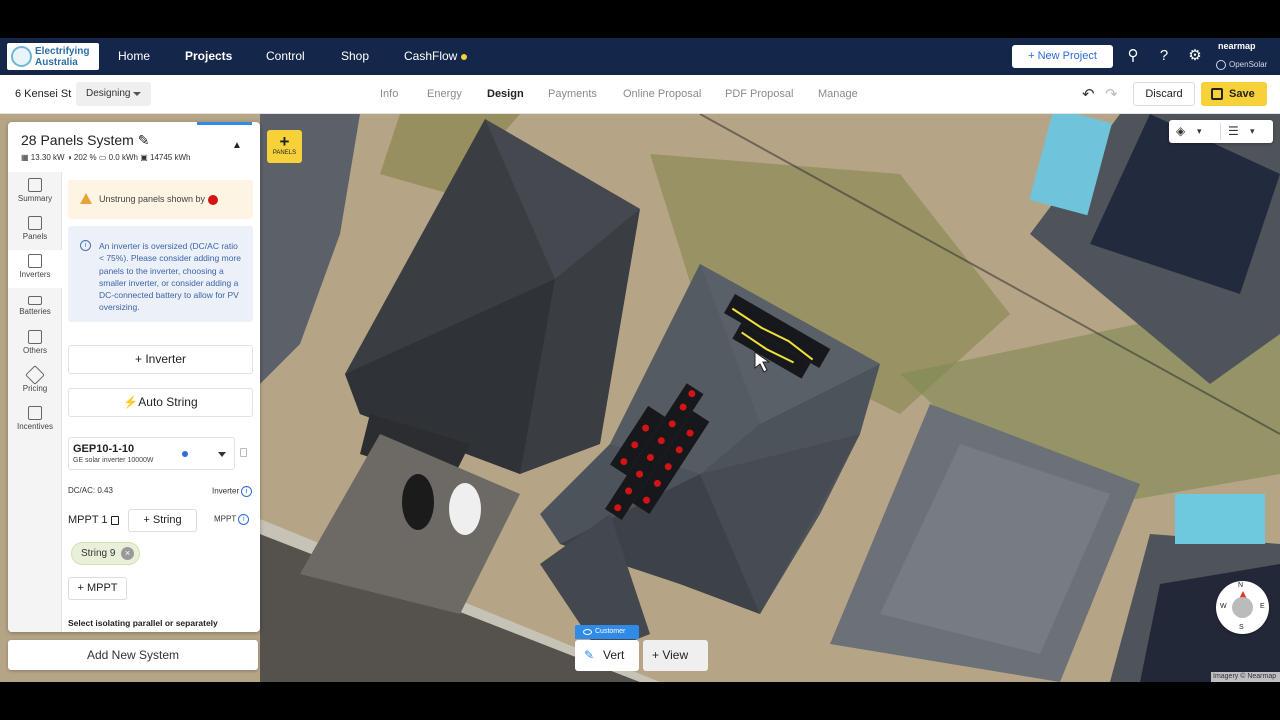 The width and height of the screenshot is (1280, 720). I want to click on auto-string-label: Auto String, so click(168, 402).